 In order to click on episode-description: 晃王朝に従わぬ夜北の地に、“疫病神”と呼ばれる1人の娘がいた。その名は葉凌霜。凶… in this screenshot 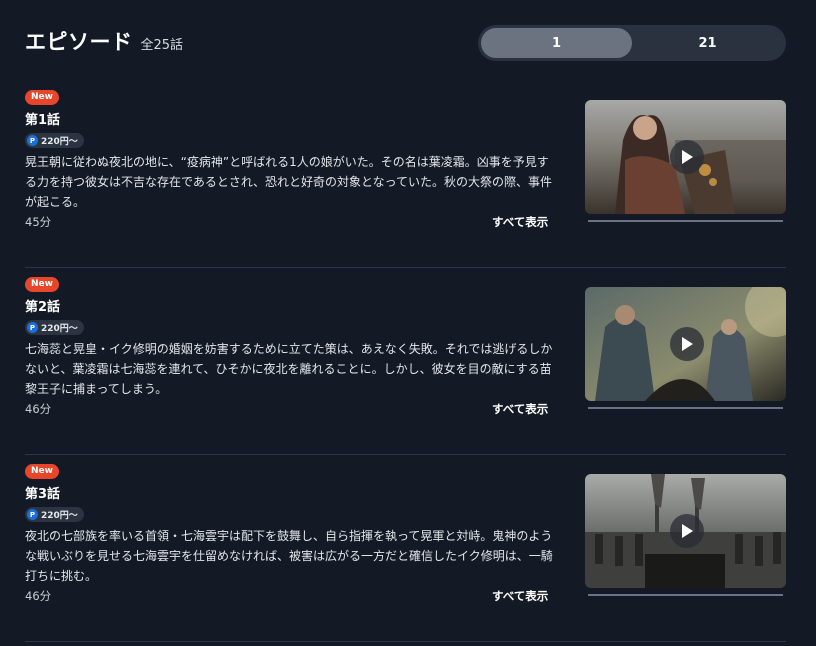, I will do `click(289, 182)`.